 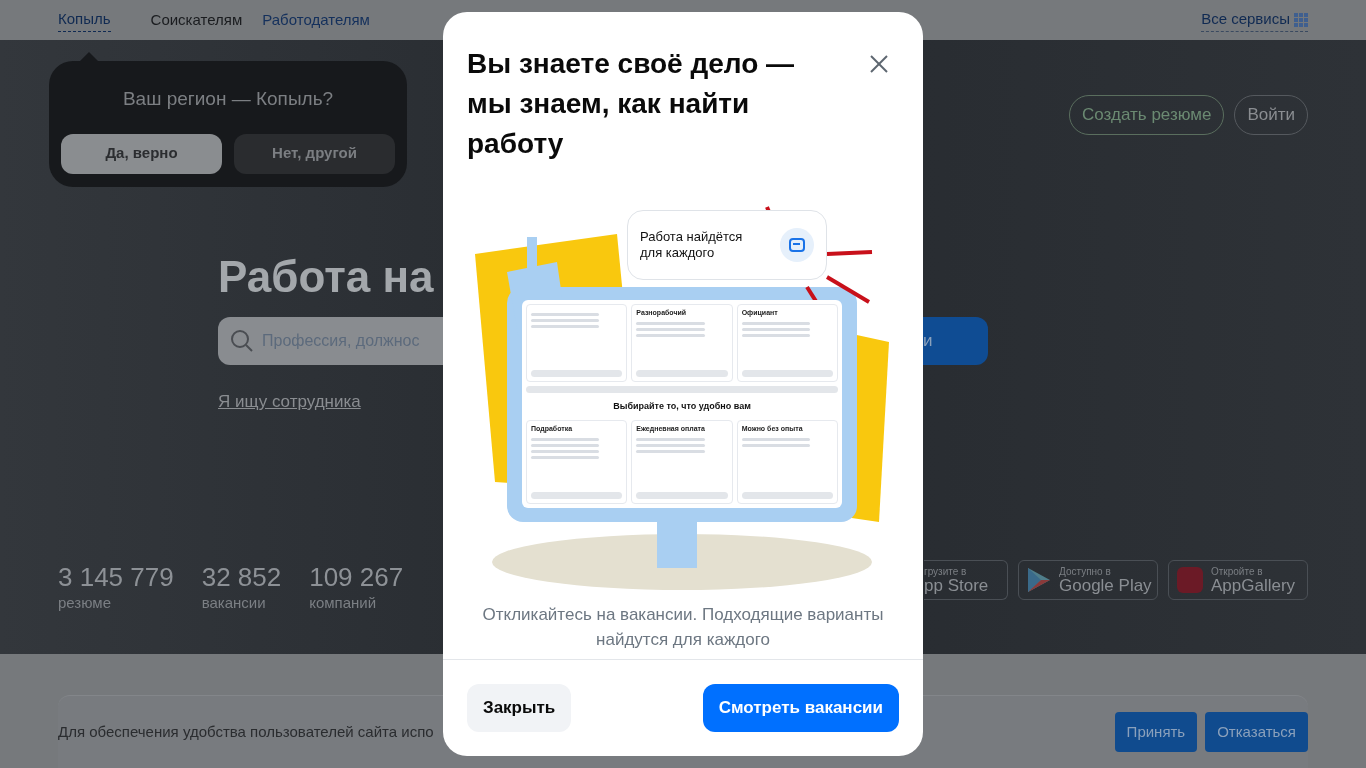 What do you see at coordinates (1256, 732) in the screenshot?
I see `cookie-button: Отказаться` at bounding box center [1256, 732].